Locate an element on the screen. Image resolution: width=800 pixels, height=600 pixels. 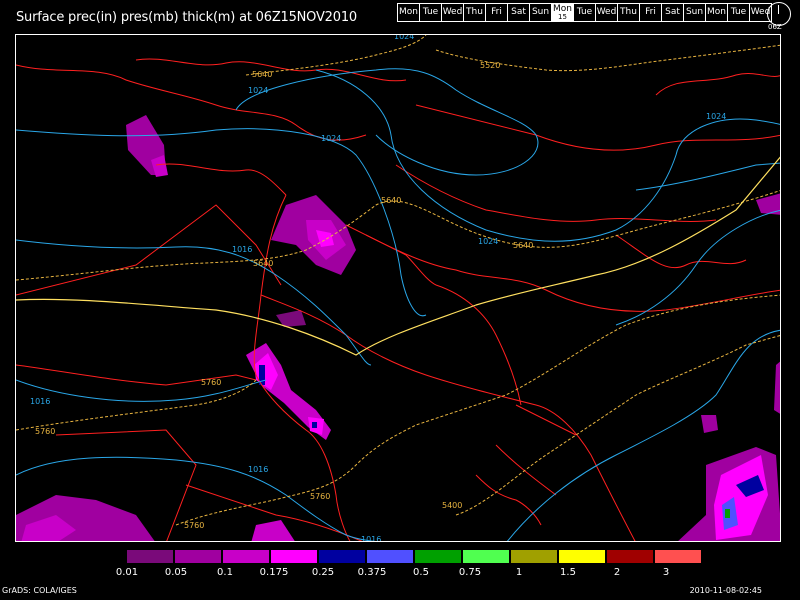
thickness-label: 5400 is located at coordinates (452, 505).